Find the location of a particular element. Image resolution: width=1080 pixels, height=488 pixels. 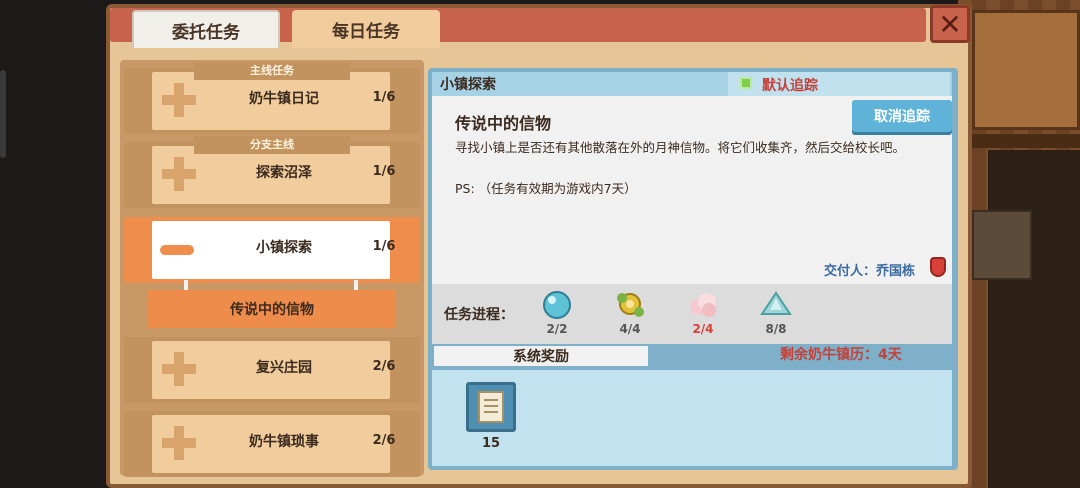

quest-name: 探索沼泽 is located at coordinates (284, 173).